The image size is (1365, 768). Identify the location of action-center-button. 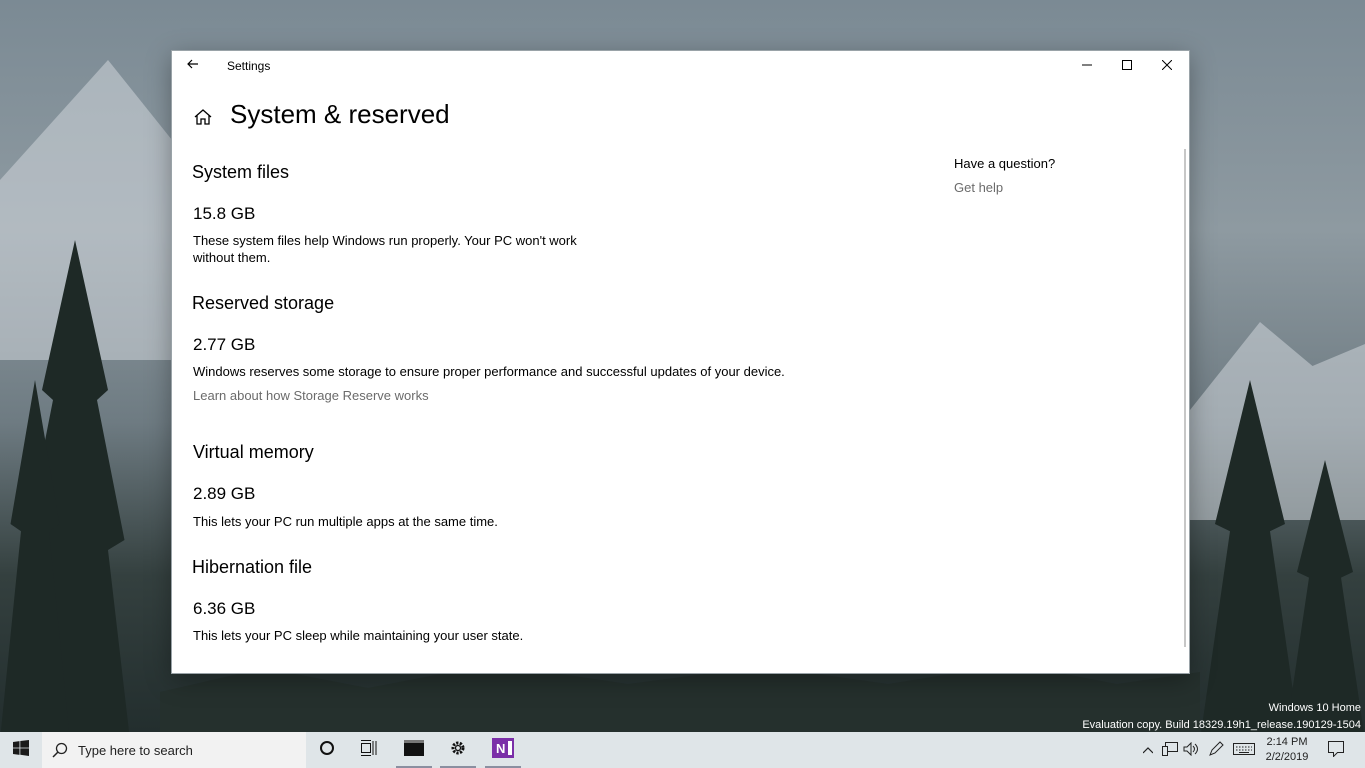
(1336, 750).